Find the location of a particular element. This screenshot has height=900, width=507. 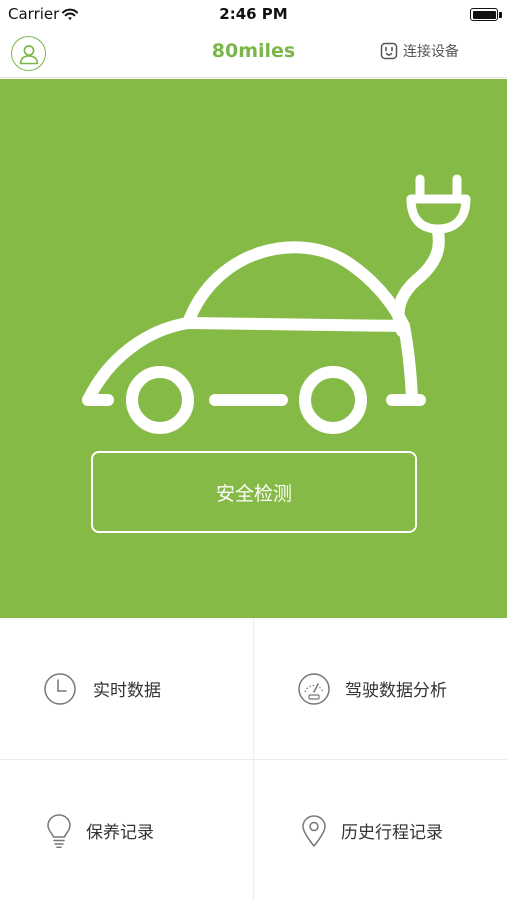

menu-item-label: 保养记录 is located at coordinates (120, 833).